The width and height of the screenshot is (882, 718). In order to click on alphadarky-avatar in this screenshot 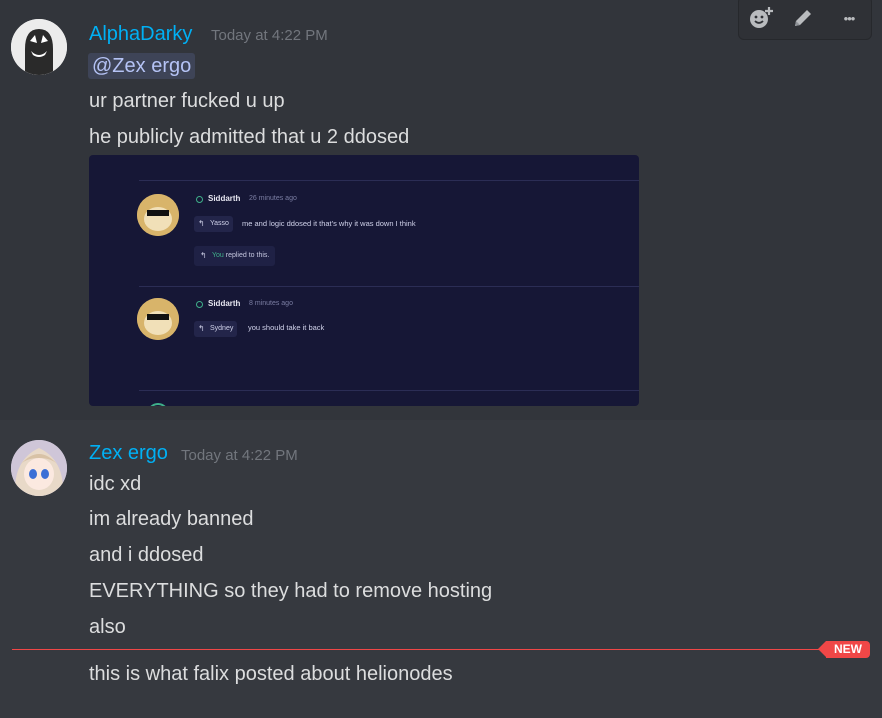, I will do `click(39, 47)`.